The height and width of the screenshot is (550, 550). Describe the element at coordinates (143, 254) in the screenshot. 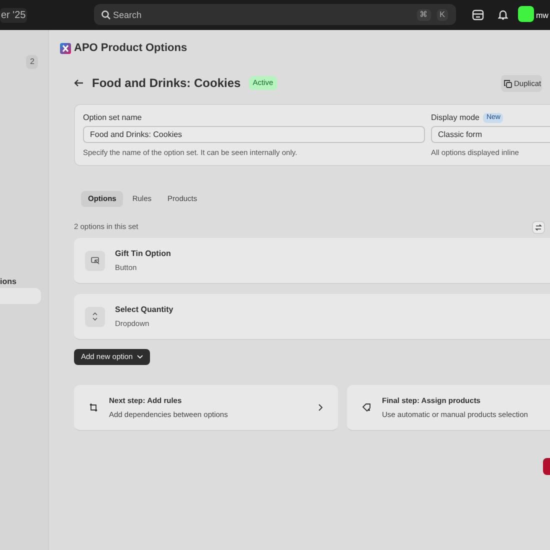

I see `option-name: Gift Tin Option` at that location.